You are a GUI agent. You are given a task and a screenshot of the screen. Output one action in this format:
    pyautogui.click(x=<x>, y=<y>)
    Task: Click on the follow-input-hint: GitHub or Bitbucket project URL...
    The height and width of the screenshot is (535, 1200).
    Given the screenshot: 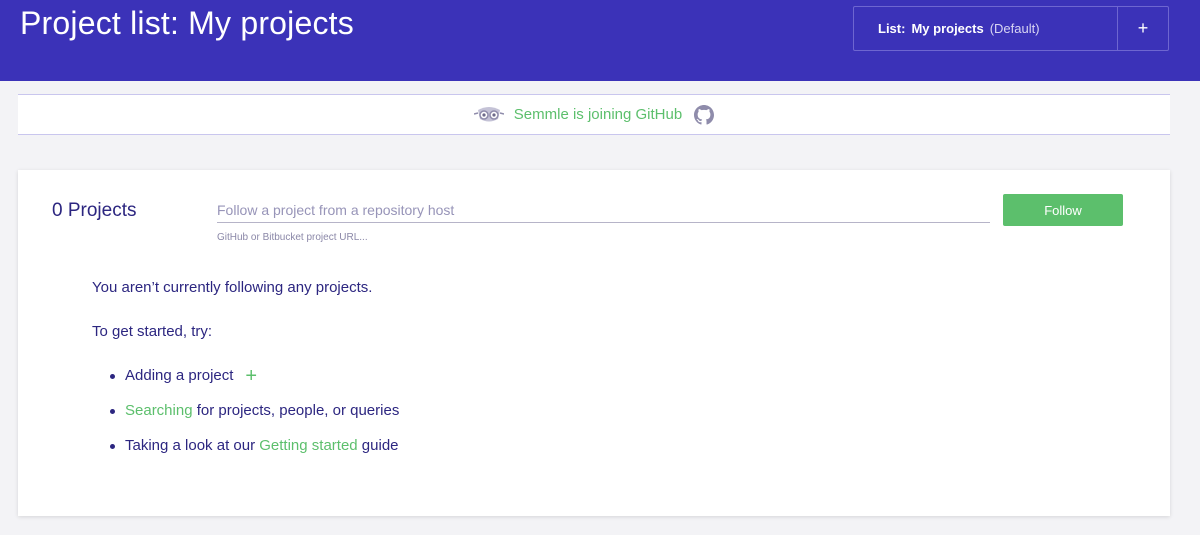 What is the action you would take?
    pyautogui.click(x=292, y=237)
    